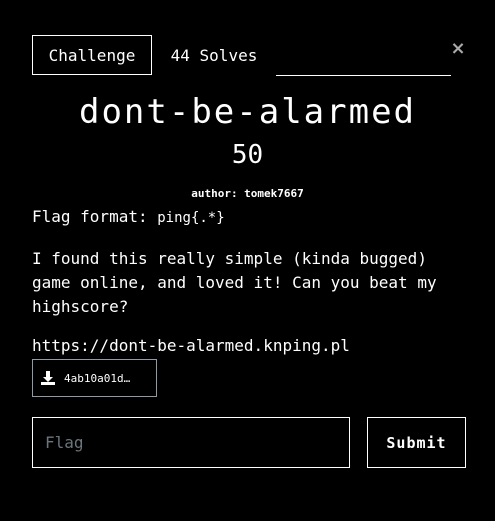 The width and height of the screenshot is (495, 521). I want to click on tab-solves: 44 Solves, so click(214, 55).